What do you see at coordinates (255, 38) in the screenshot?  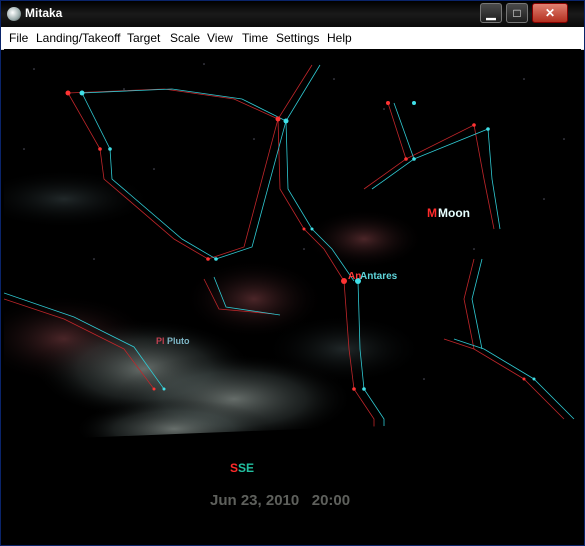 I see `menu-time: Time` at bounding box center [255, 38].